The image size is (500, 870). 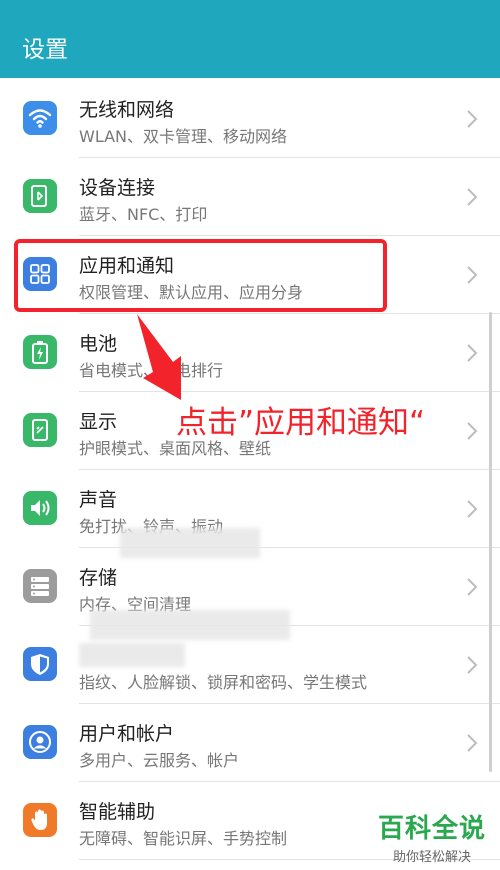 What do you see at coordinates (40, 742) in the screenshot?
I see `user-icon` at bounding box center [40, 742].